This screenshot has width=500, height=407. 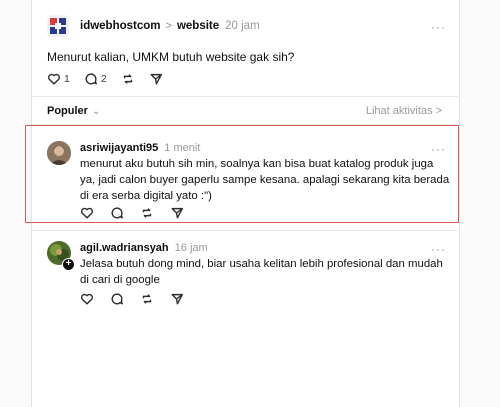 What do you see at coordinates (191, 248) in the screenshot?
I see `reply-time: 16 jam` at bounding box center [191, 248].